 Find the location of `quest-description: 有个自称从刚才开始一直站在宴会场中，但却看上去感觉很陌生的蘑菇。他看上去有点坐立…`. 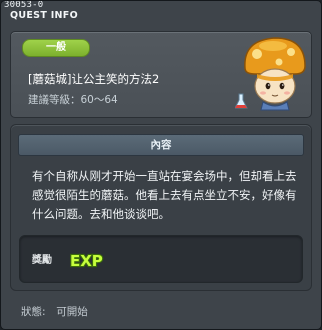

quest-description: 有个自称从刚才开始一直站在宴会场中，但却看上去感觉很陌生的蘑菇。他看上去有点坐立… is located at coordinates (164, 195).